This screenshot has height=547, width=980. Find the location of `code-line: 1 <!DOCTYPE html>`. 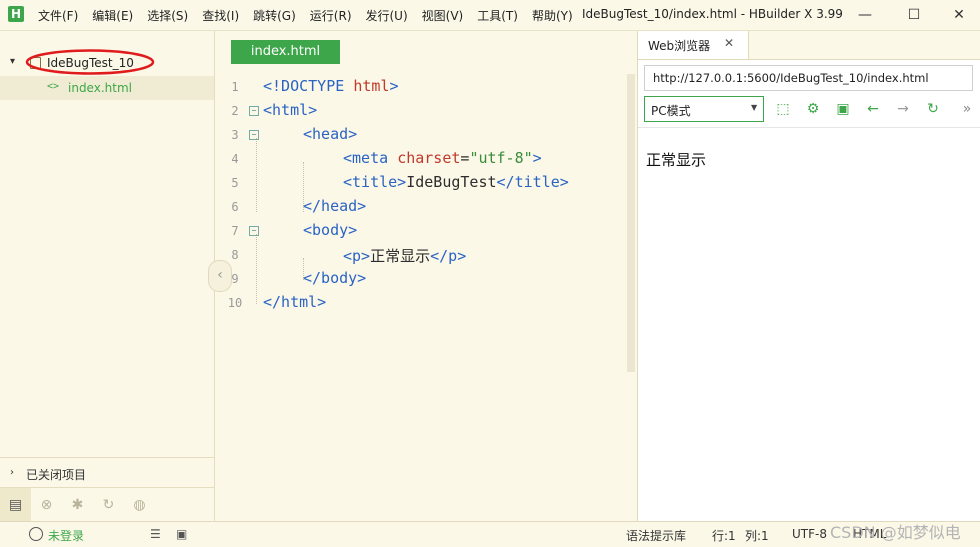

code-line: 1 <!DOCTYPE html> is located at coordinates (421, 87).